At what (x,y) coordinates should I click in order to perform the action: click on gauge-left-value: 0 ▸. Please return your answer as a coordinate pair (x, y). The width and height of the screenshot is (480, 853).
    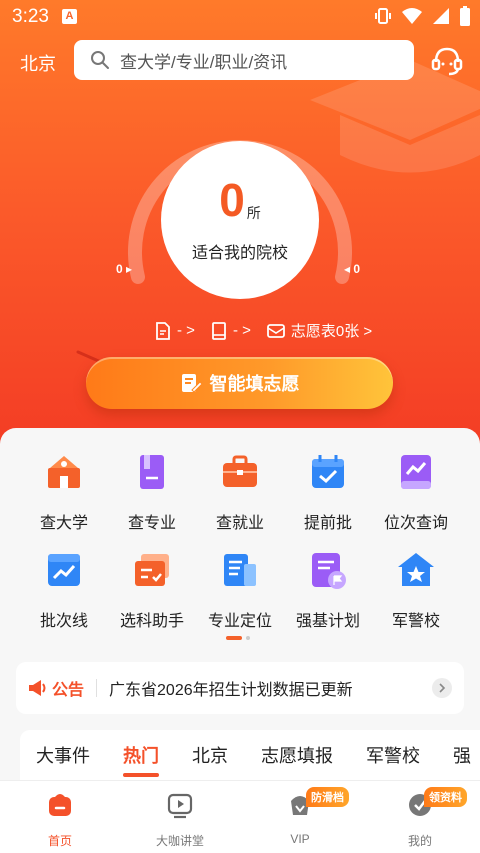
    Looking at the image, I should click on (124, 269).